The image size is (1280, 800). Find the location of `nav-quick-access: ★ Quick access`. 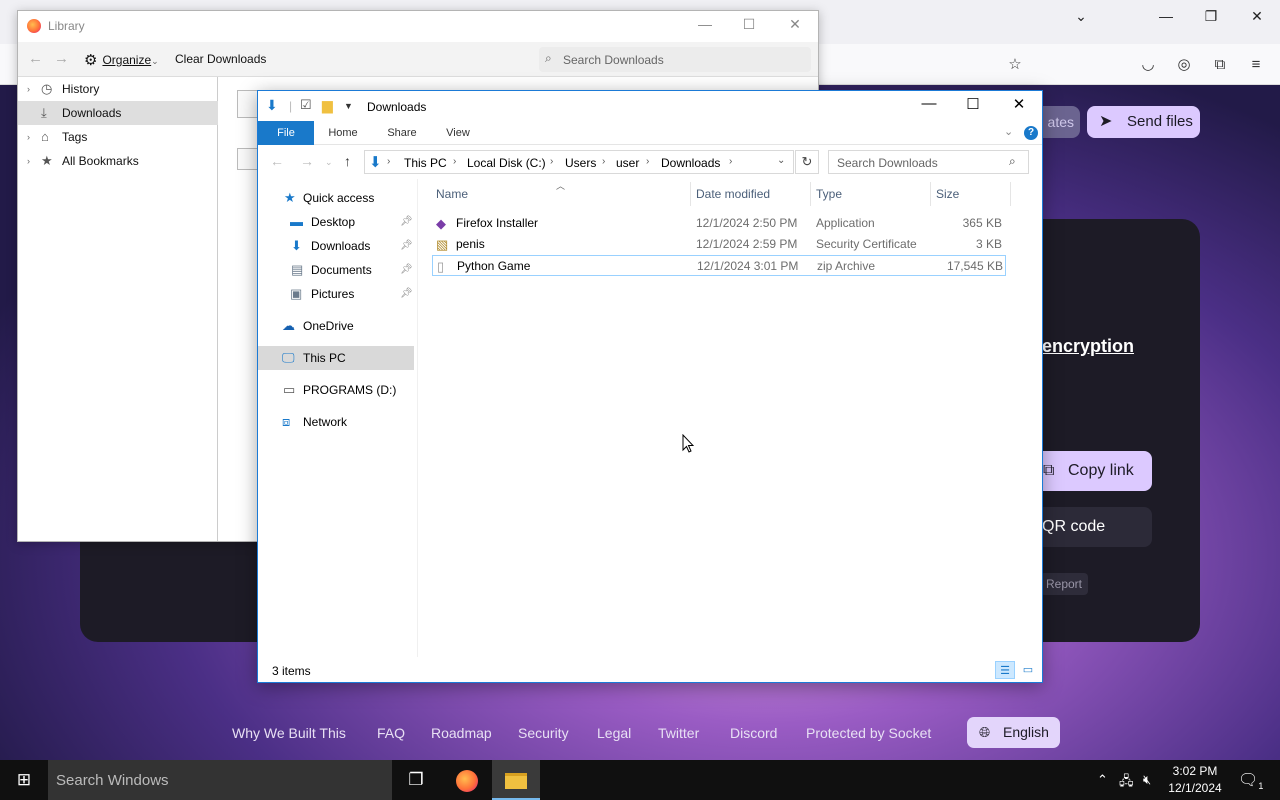

nav-quick-access: ★ Quick access is located at coordinates (336, 198).